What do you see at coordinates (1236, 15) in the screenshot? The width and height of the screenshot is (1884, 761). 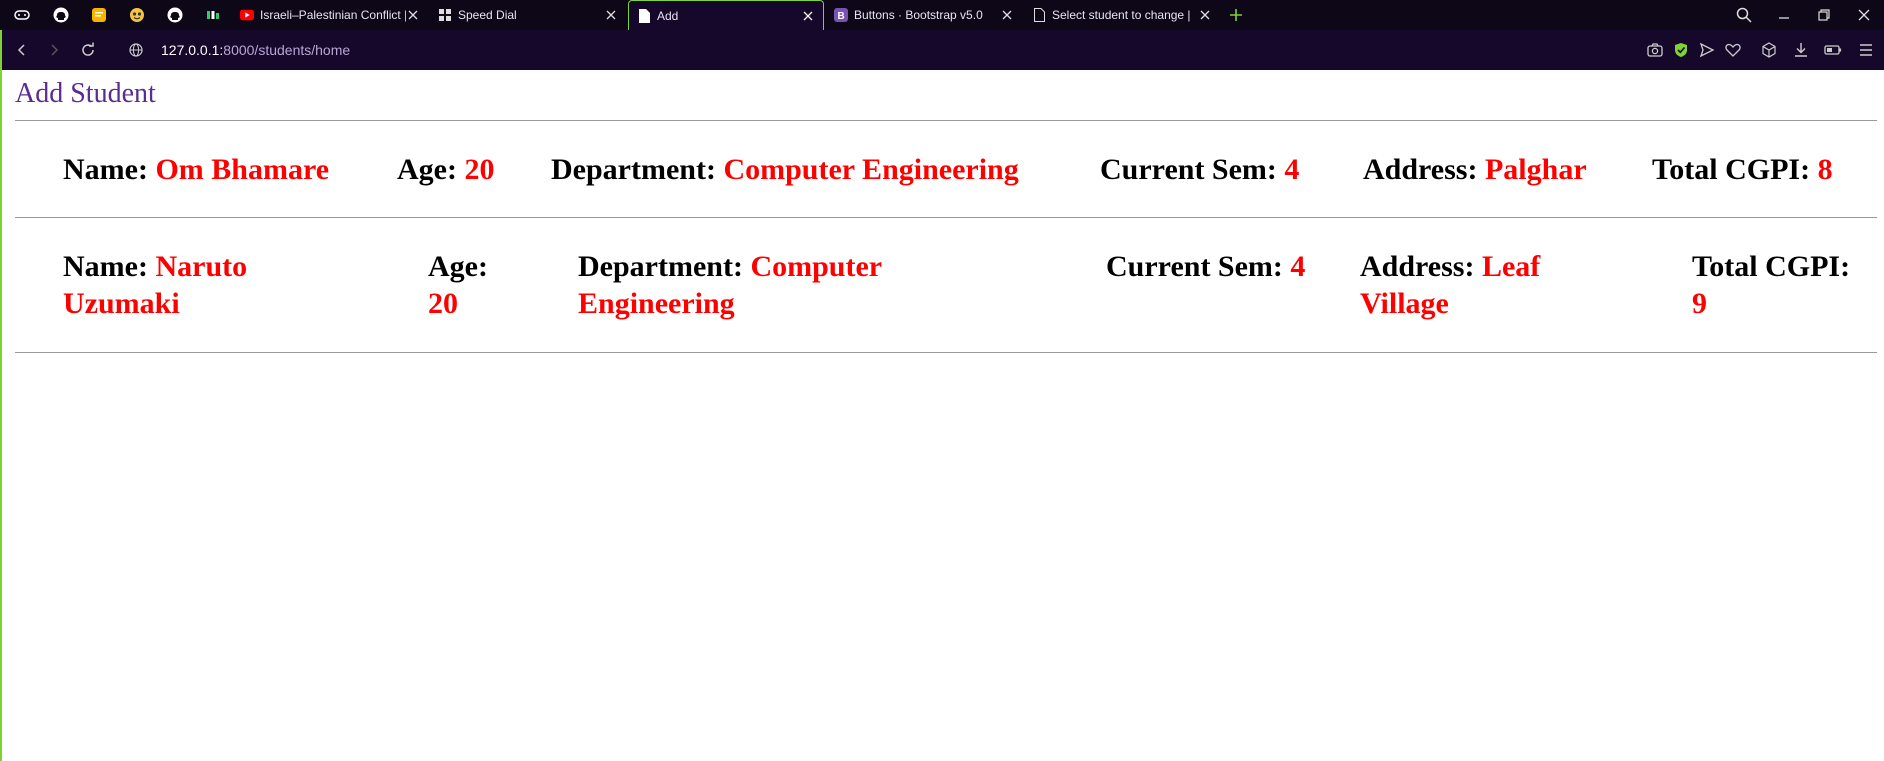 I see `new-tab-plus-icon` at bounding box center [1236, 15].